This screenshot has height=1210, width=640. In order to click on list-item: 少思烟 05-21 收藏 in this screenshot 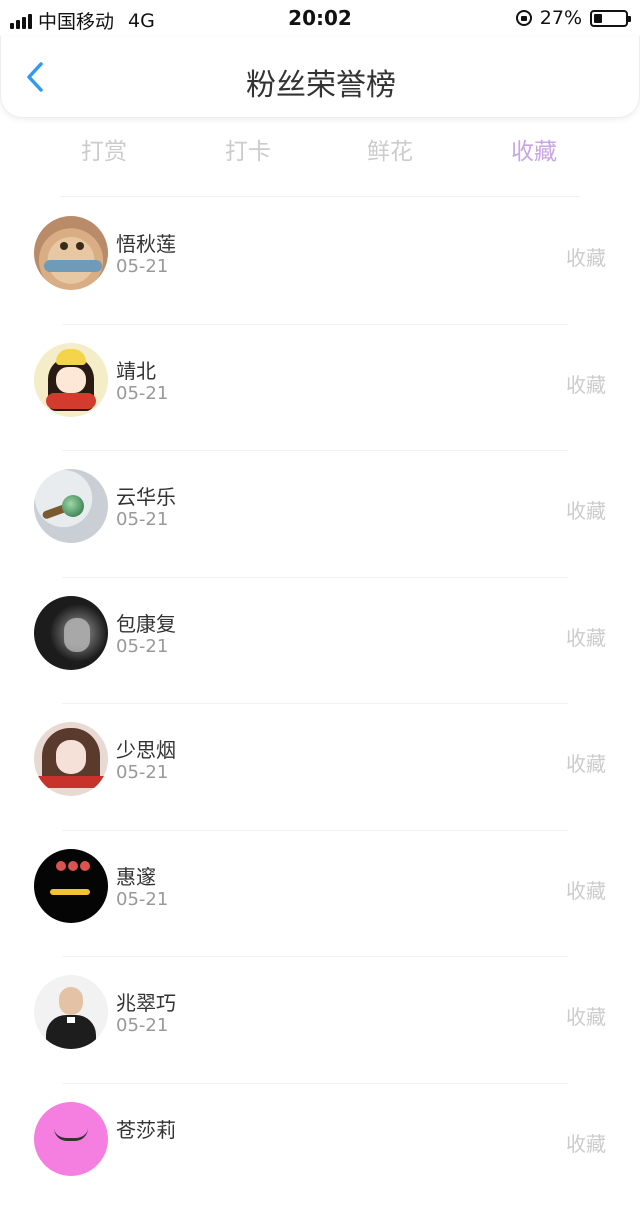, I will do `click(320, 767)`.